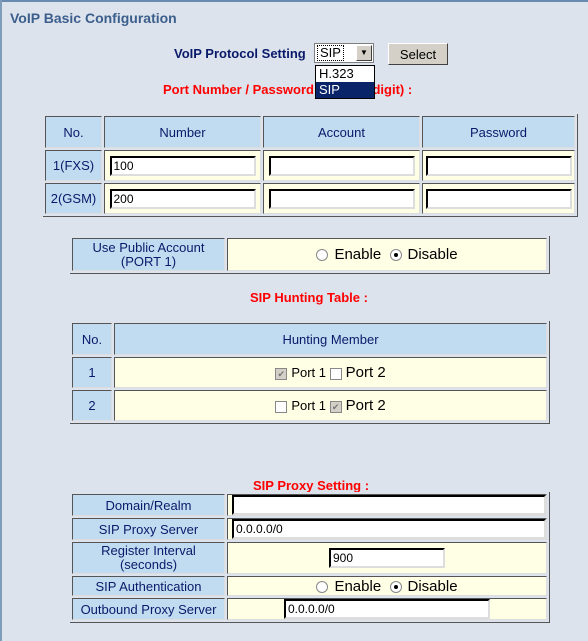 The image size is (588, 641). Describe the element at coordinates (148, 261) in the screenshot. I see `public-account-label-line2: (PORT 1)` at that location.